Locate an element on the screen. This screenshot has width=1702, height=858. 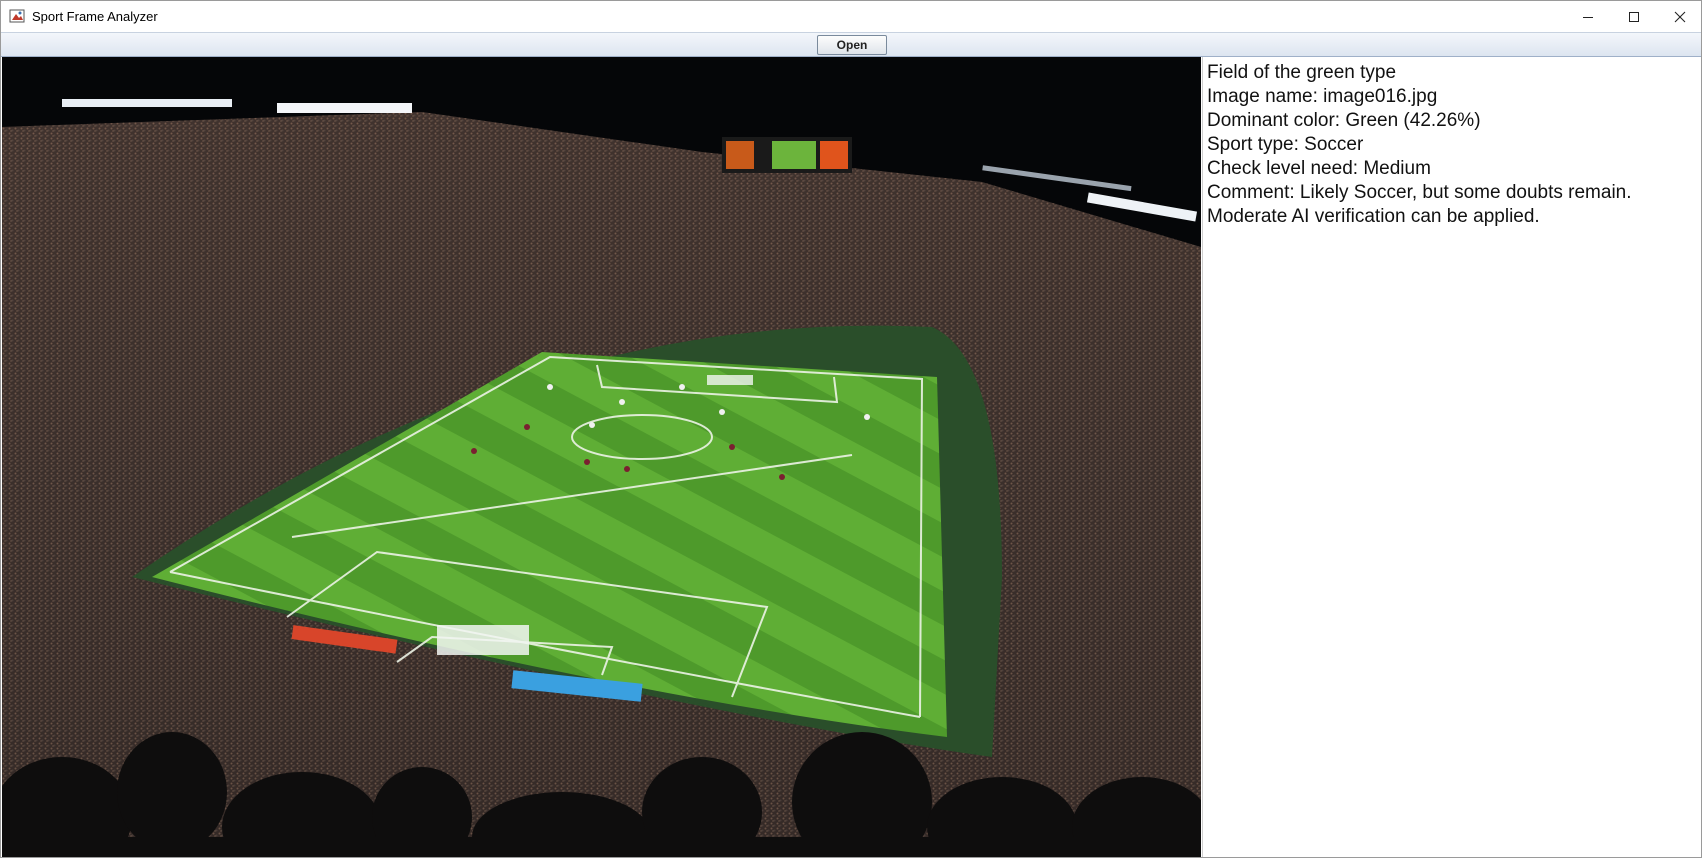
minimize-icon is located at coordinates (1588, 17).